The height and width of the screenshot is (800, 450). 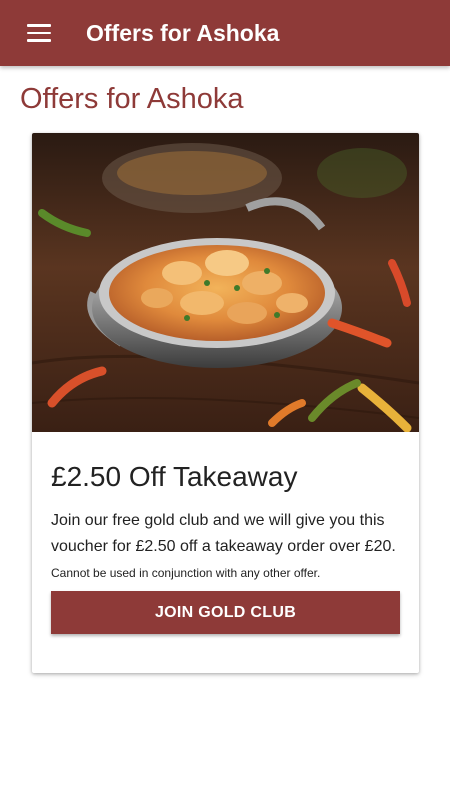 What do you see at coordinates (225, 612) in the screenshot?
I see `join-gold-club-button: JOIN GOLD CLUB` at bounding box center [225, 612].